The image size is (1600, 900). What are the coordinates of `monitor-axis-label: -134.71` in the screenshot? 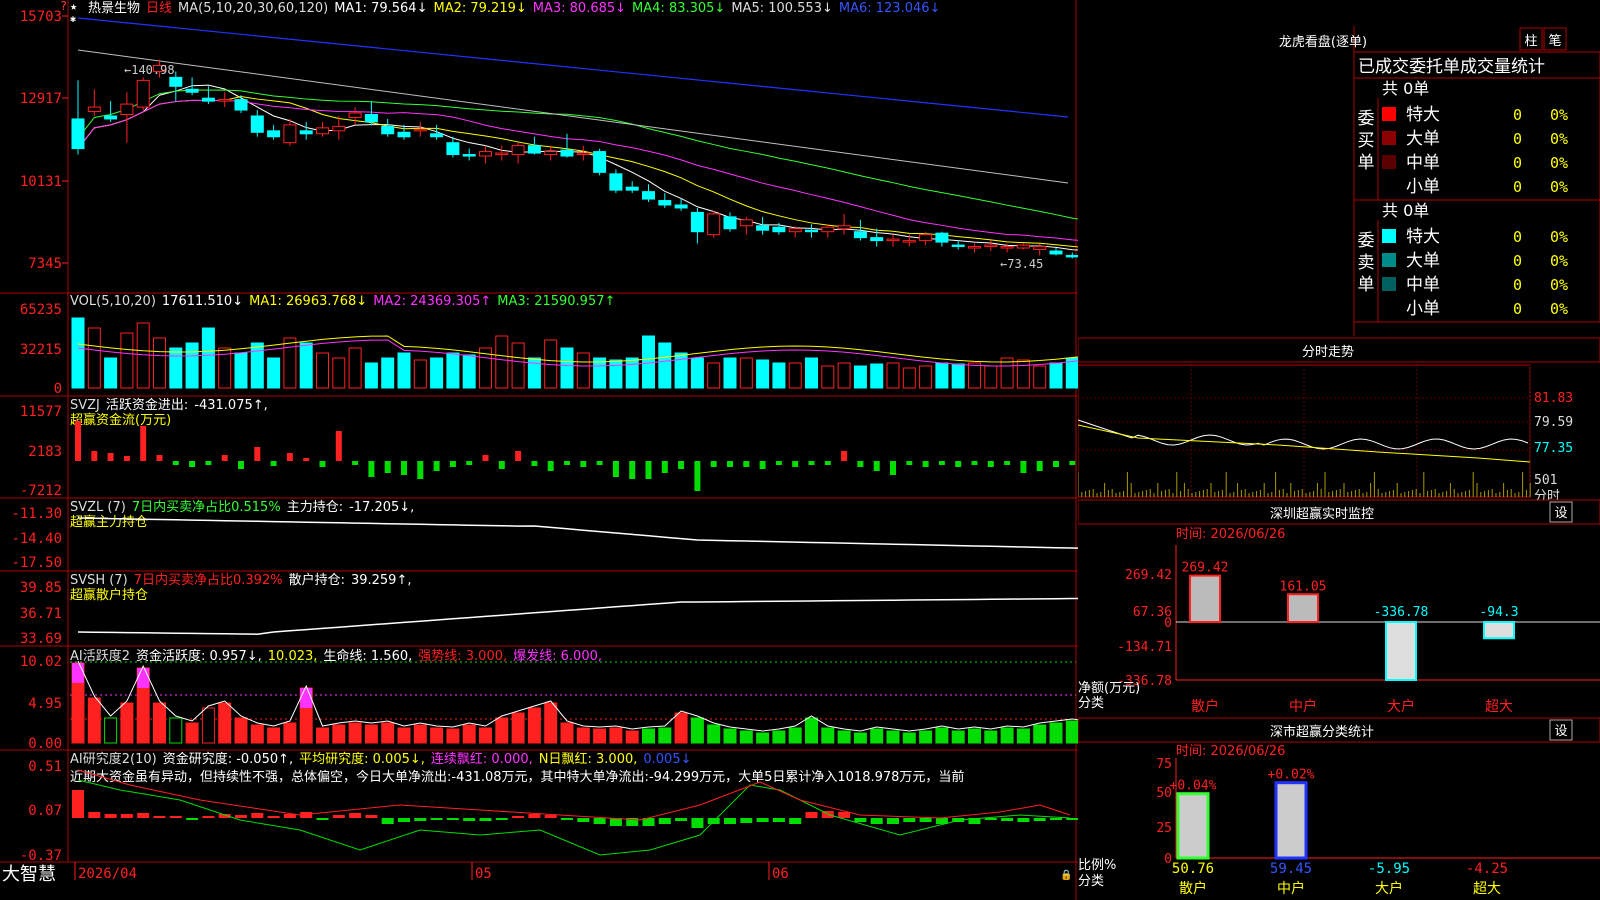 It's located at (1144, 647).